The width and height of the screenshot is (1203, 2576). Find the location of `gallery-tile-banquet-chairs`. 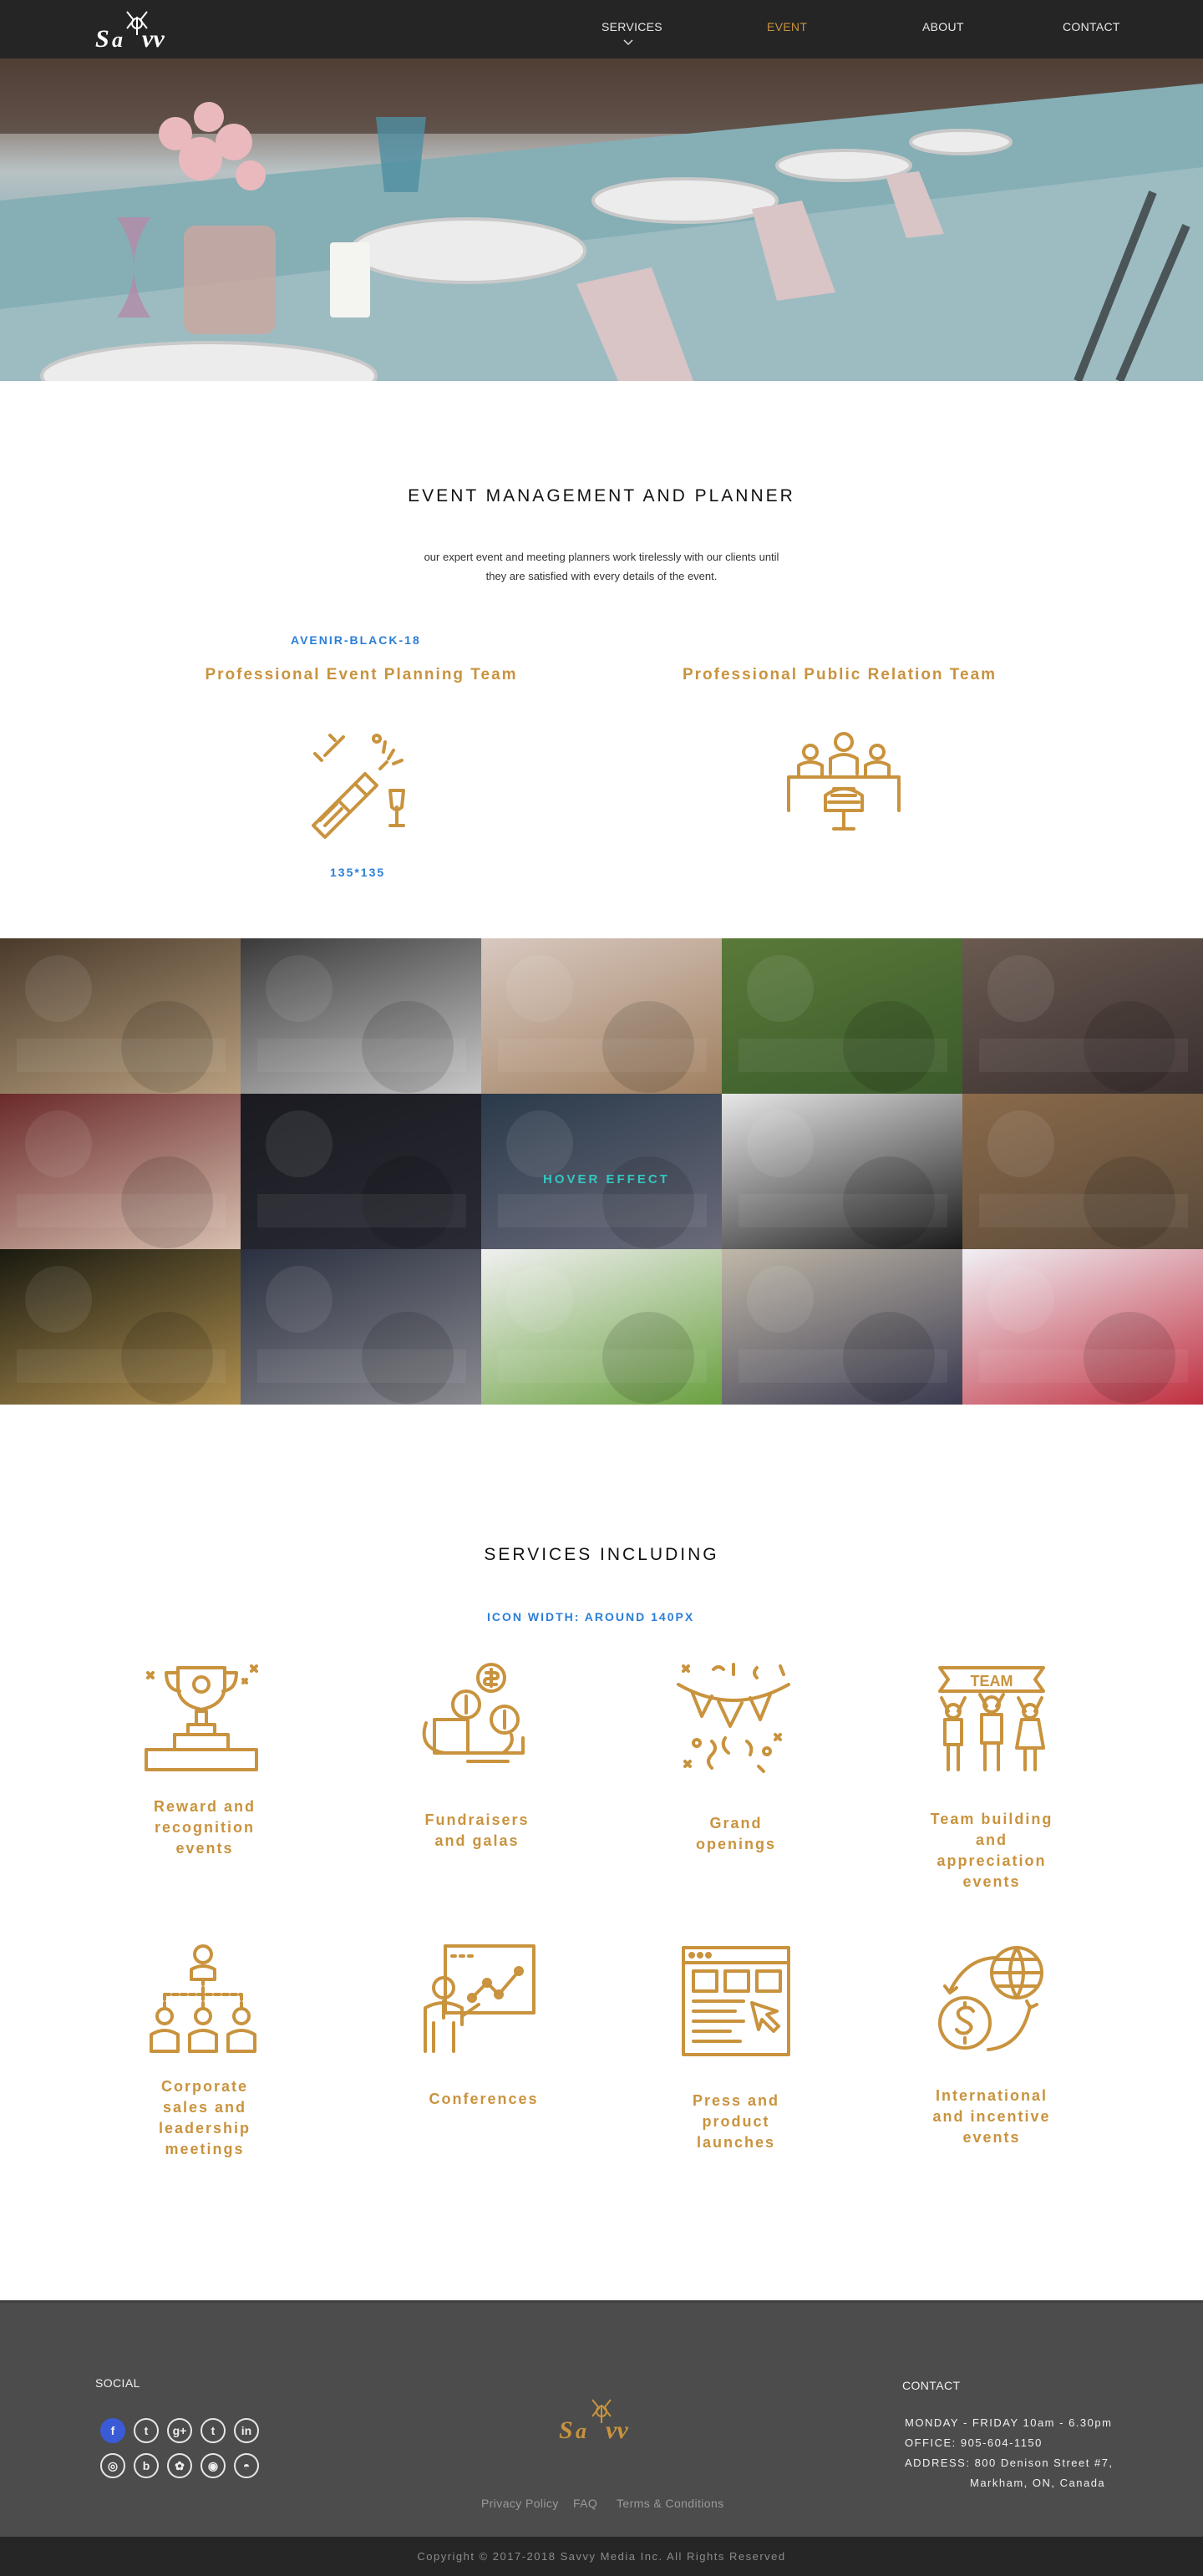

gallery-tile-banquet-chairs is located at coordinates (120, 1016).